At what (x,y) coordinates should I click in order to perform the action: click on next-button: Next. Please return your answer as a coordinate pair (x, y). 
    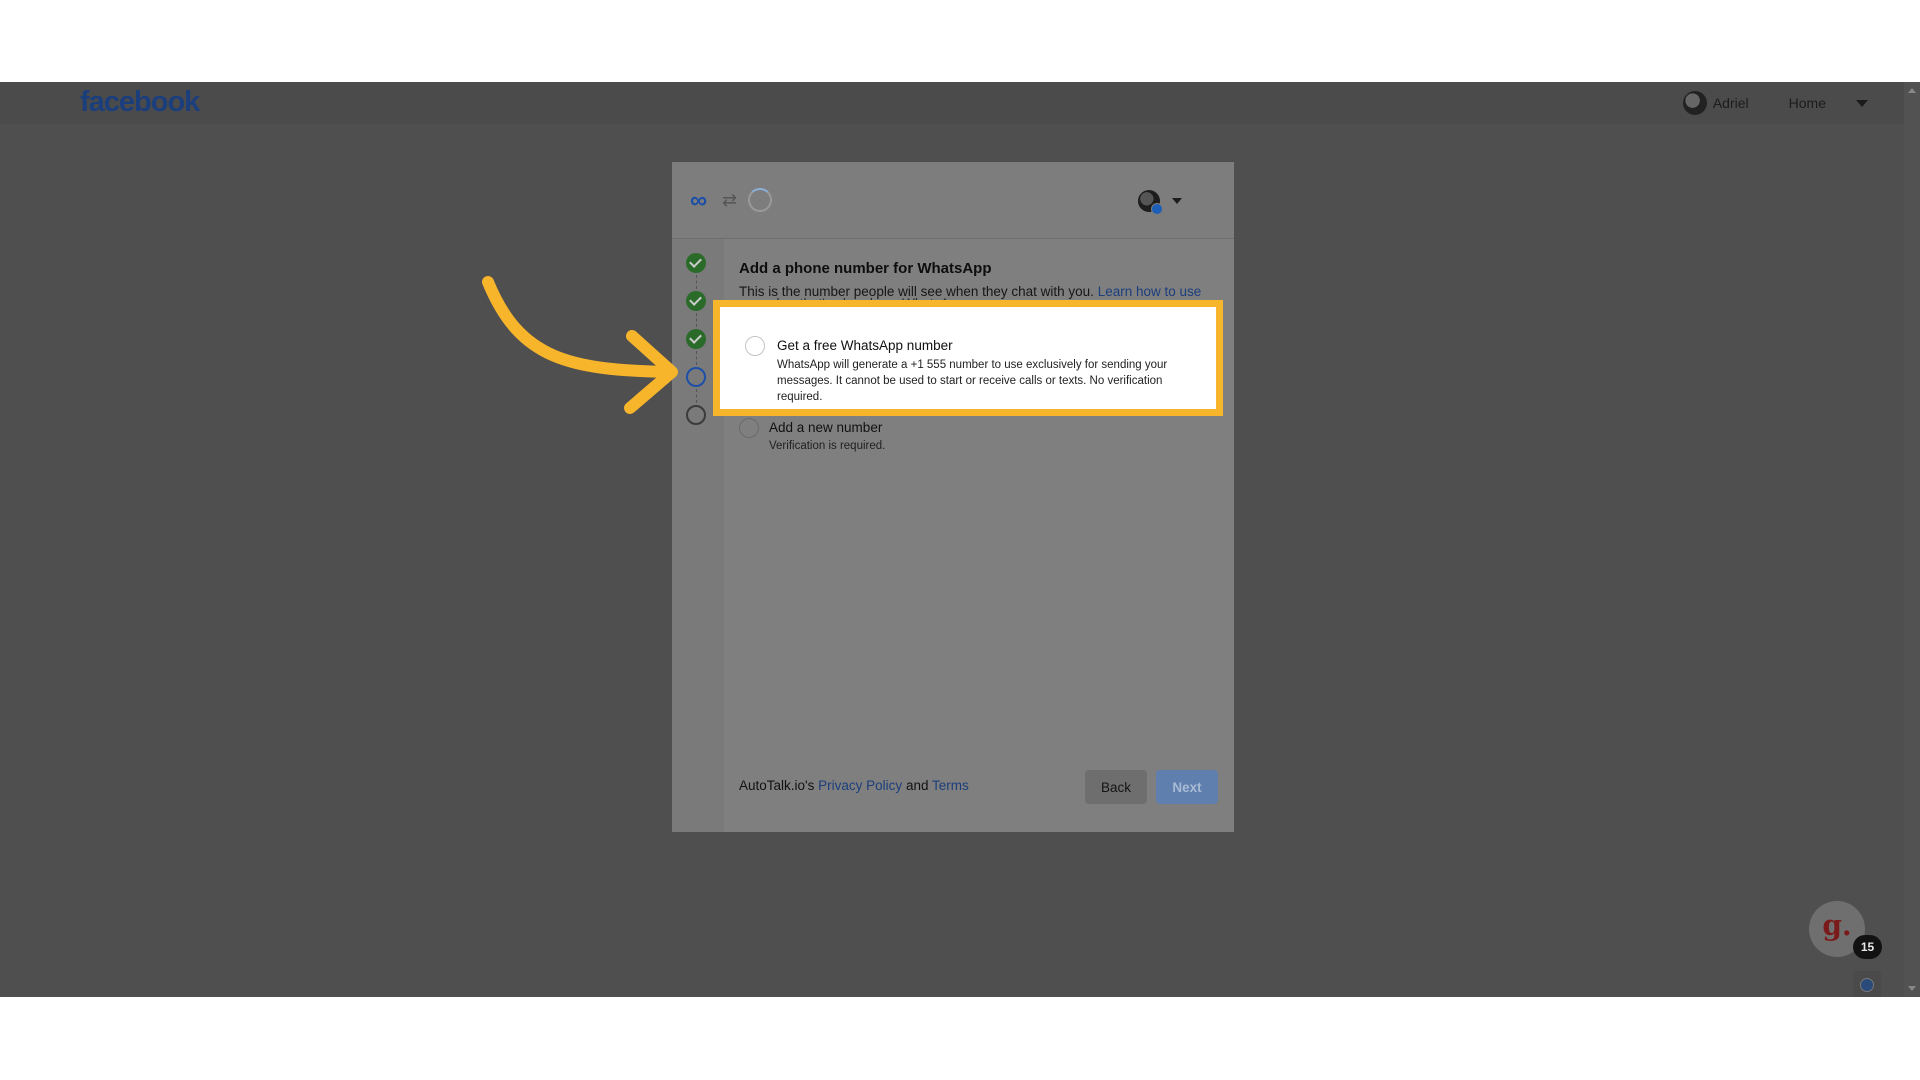
    Looking at the image, I should click on (1187, 787).